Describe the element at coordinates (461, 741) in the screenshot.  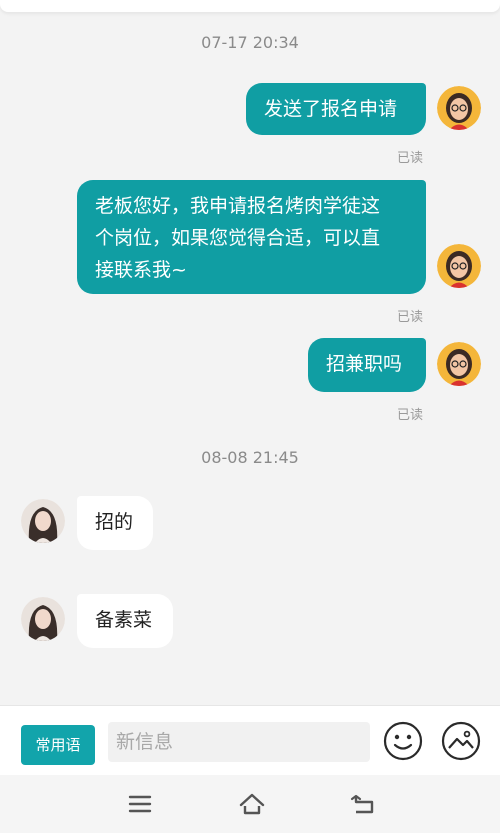
I see `image-icon` at that location.